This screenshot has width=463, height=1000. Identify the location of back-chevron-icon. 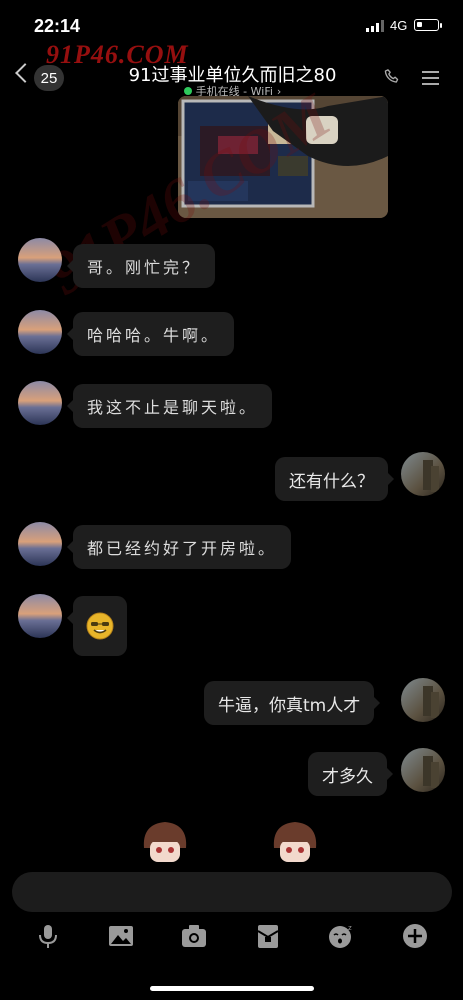
(25, 73).